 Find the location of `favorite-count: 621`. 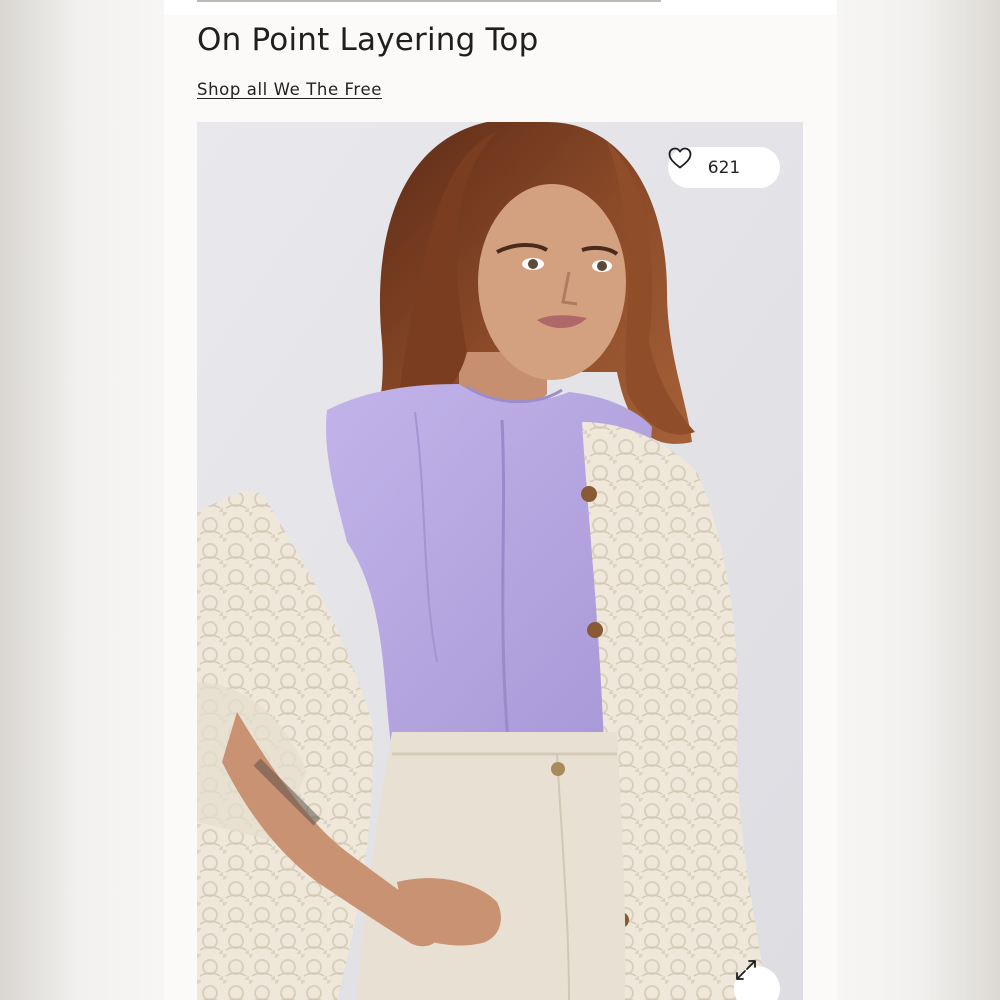

favorite-count: 621 is located at coordinates (724, 167).